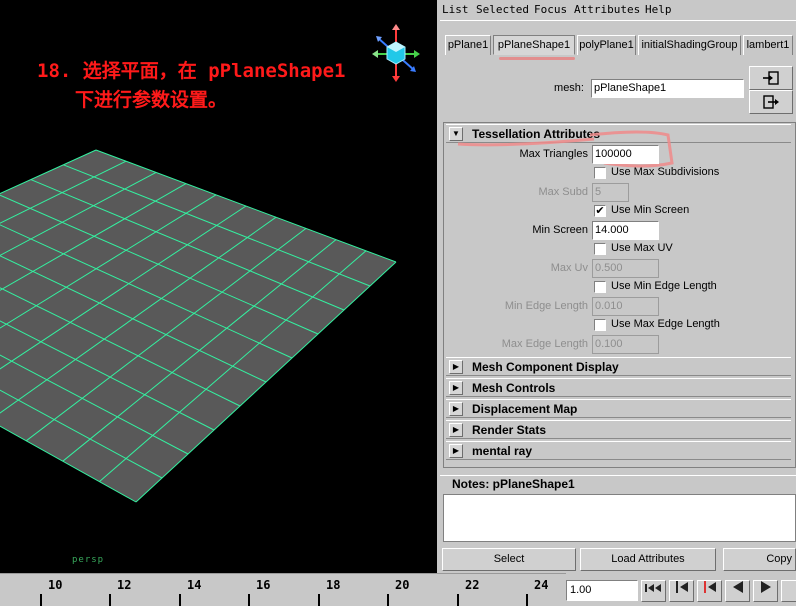 Image resolution: width=796 pixels, height=606 pixels. I want to click on max-edge-length-label: Max Edge Length, so click(544, 344).